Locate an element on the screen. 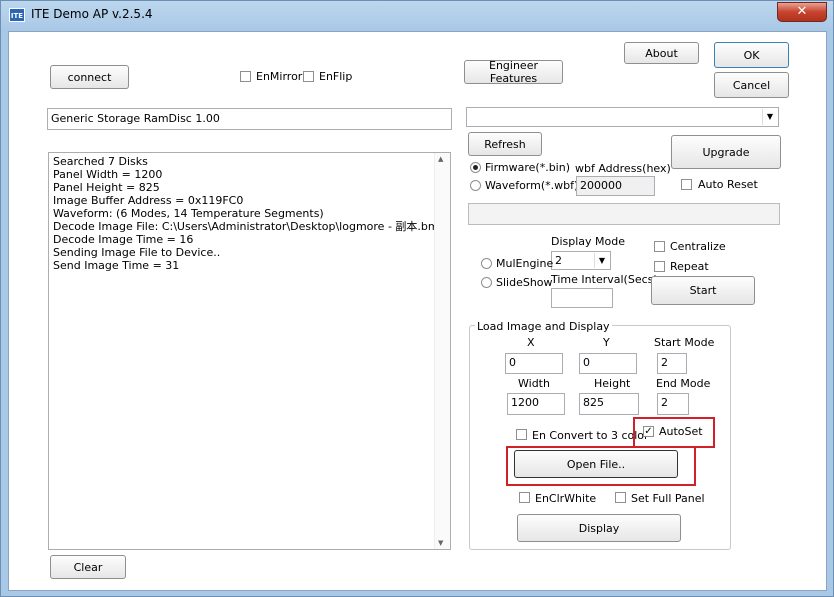 The width and height of the screenshot is (834, 597). en-flip-label: EnFlip is located at coordinates (336, 76).